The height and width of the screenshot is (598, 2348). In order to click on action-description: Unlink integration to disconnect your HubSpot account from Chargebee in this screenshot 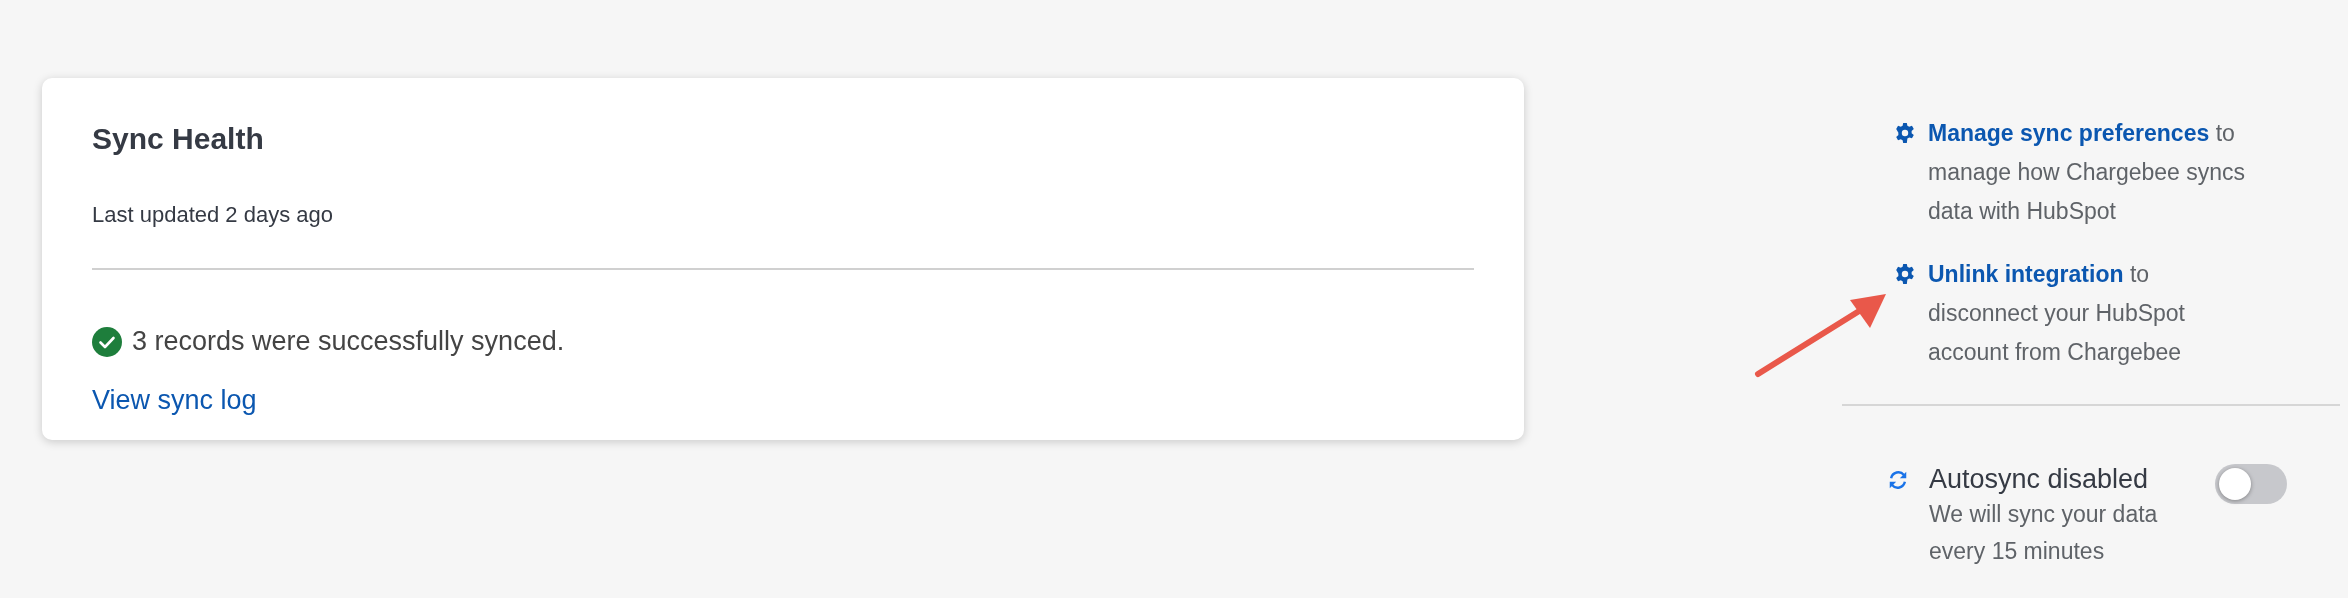, I will do `click(2057, 313)`.